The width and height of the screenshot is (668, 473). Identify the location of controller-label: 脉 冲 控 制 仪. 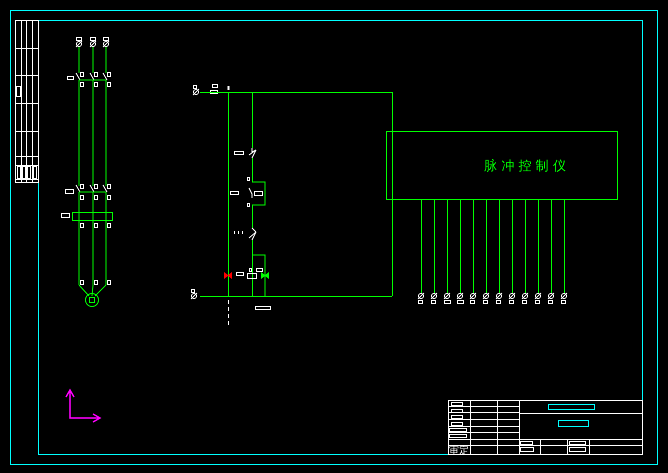
(525, 166).